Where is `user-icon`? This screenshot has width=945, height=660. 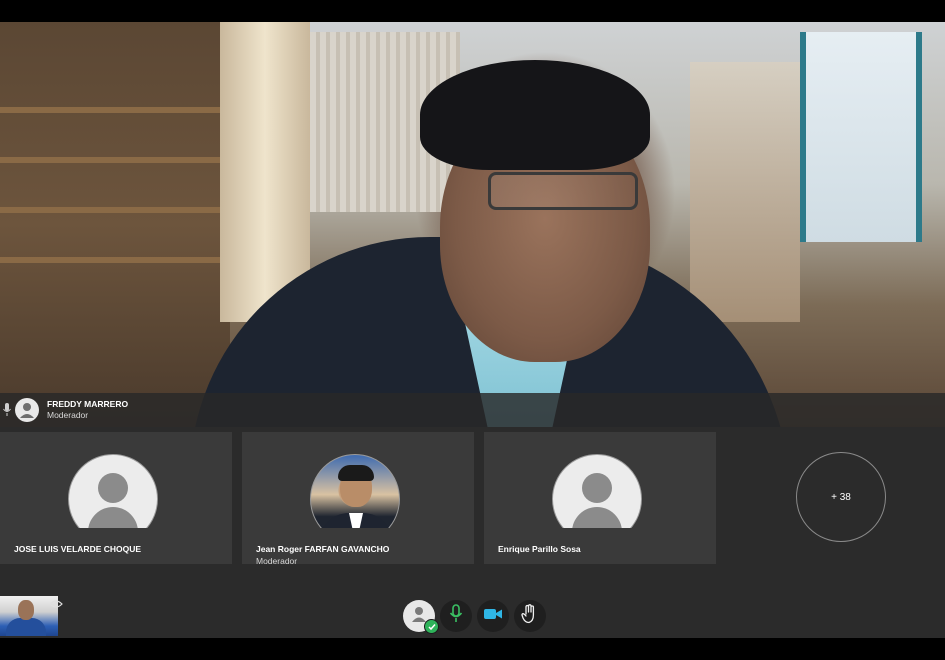 user-icon is located at coordinates (27, 410).